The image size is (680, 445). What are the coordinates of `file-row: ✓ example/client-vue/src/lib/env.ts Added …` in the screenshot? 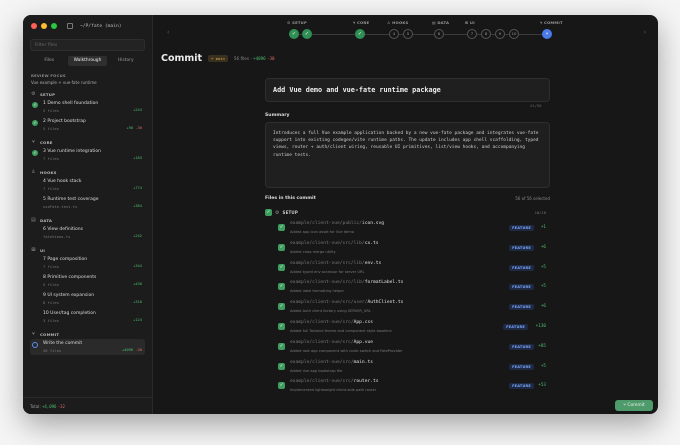 It's located at (407, 268).